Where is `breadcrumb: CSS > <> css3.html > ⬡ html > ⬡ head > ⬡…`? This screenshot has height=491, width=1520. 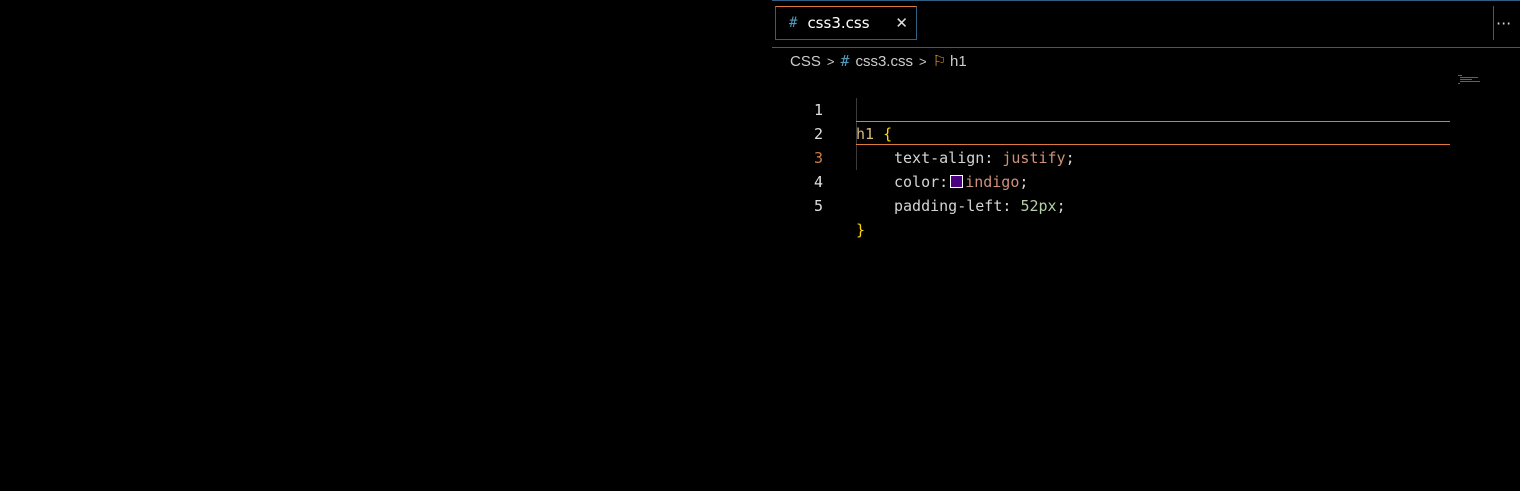
breadcrumb: CSS > <> css3.html > ⬡ html > ⬡ head > ⬡… is located at coordinates (385, 61).